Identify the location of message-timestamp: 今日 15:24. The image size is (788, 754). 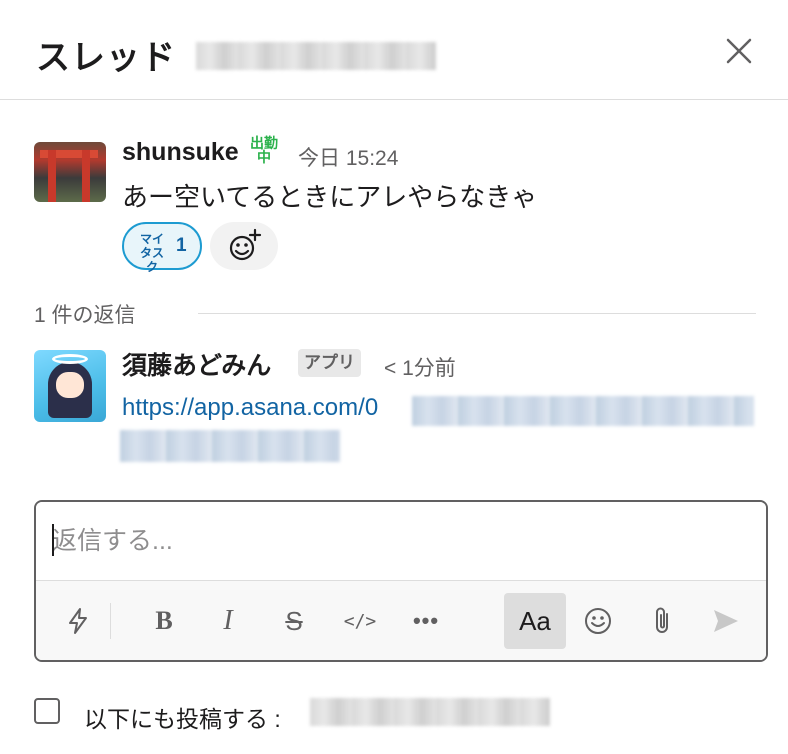
(348, 157).